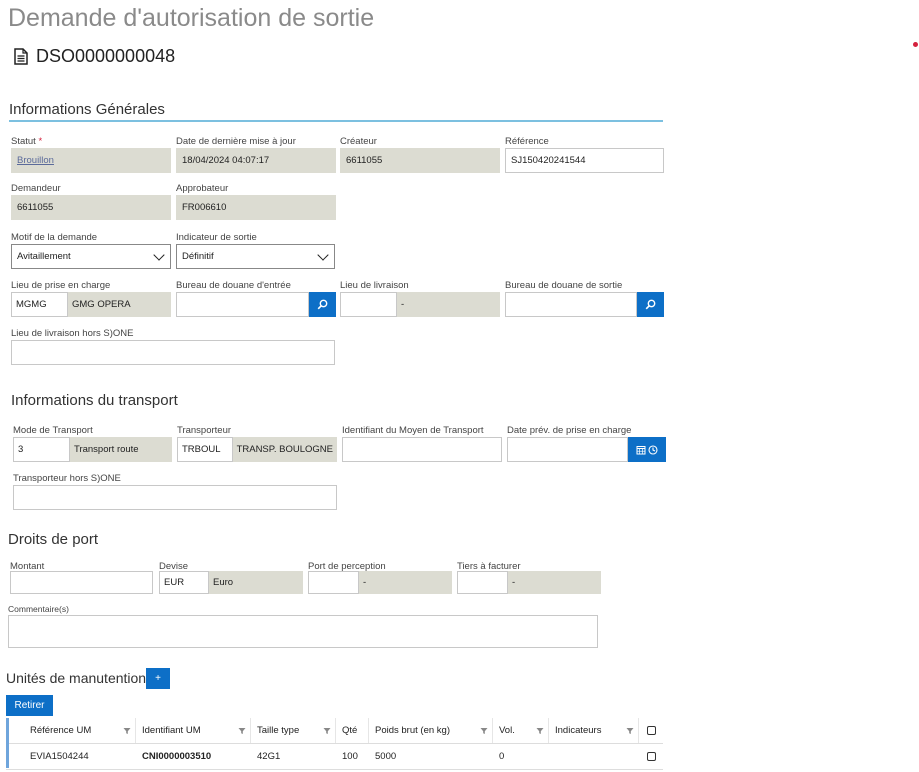  I want to click on section-title-unites: Unités de manutention, so click(76, 678).